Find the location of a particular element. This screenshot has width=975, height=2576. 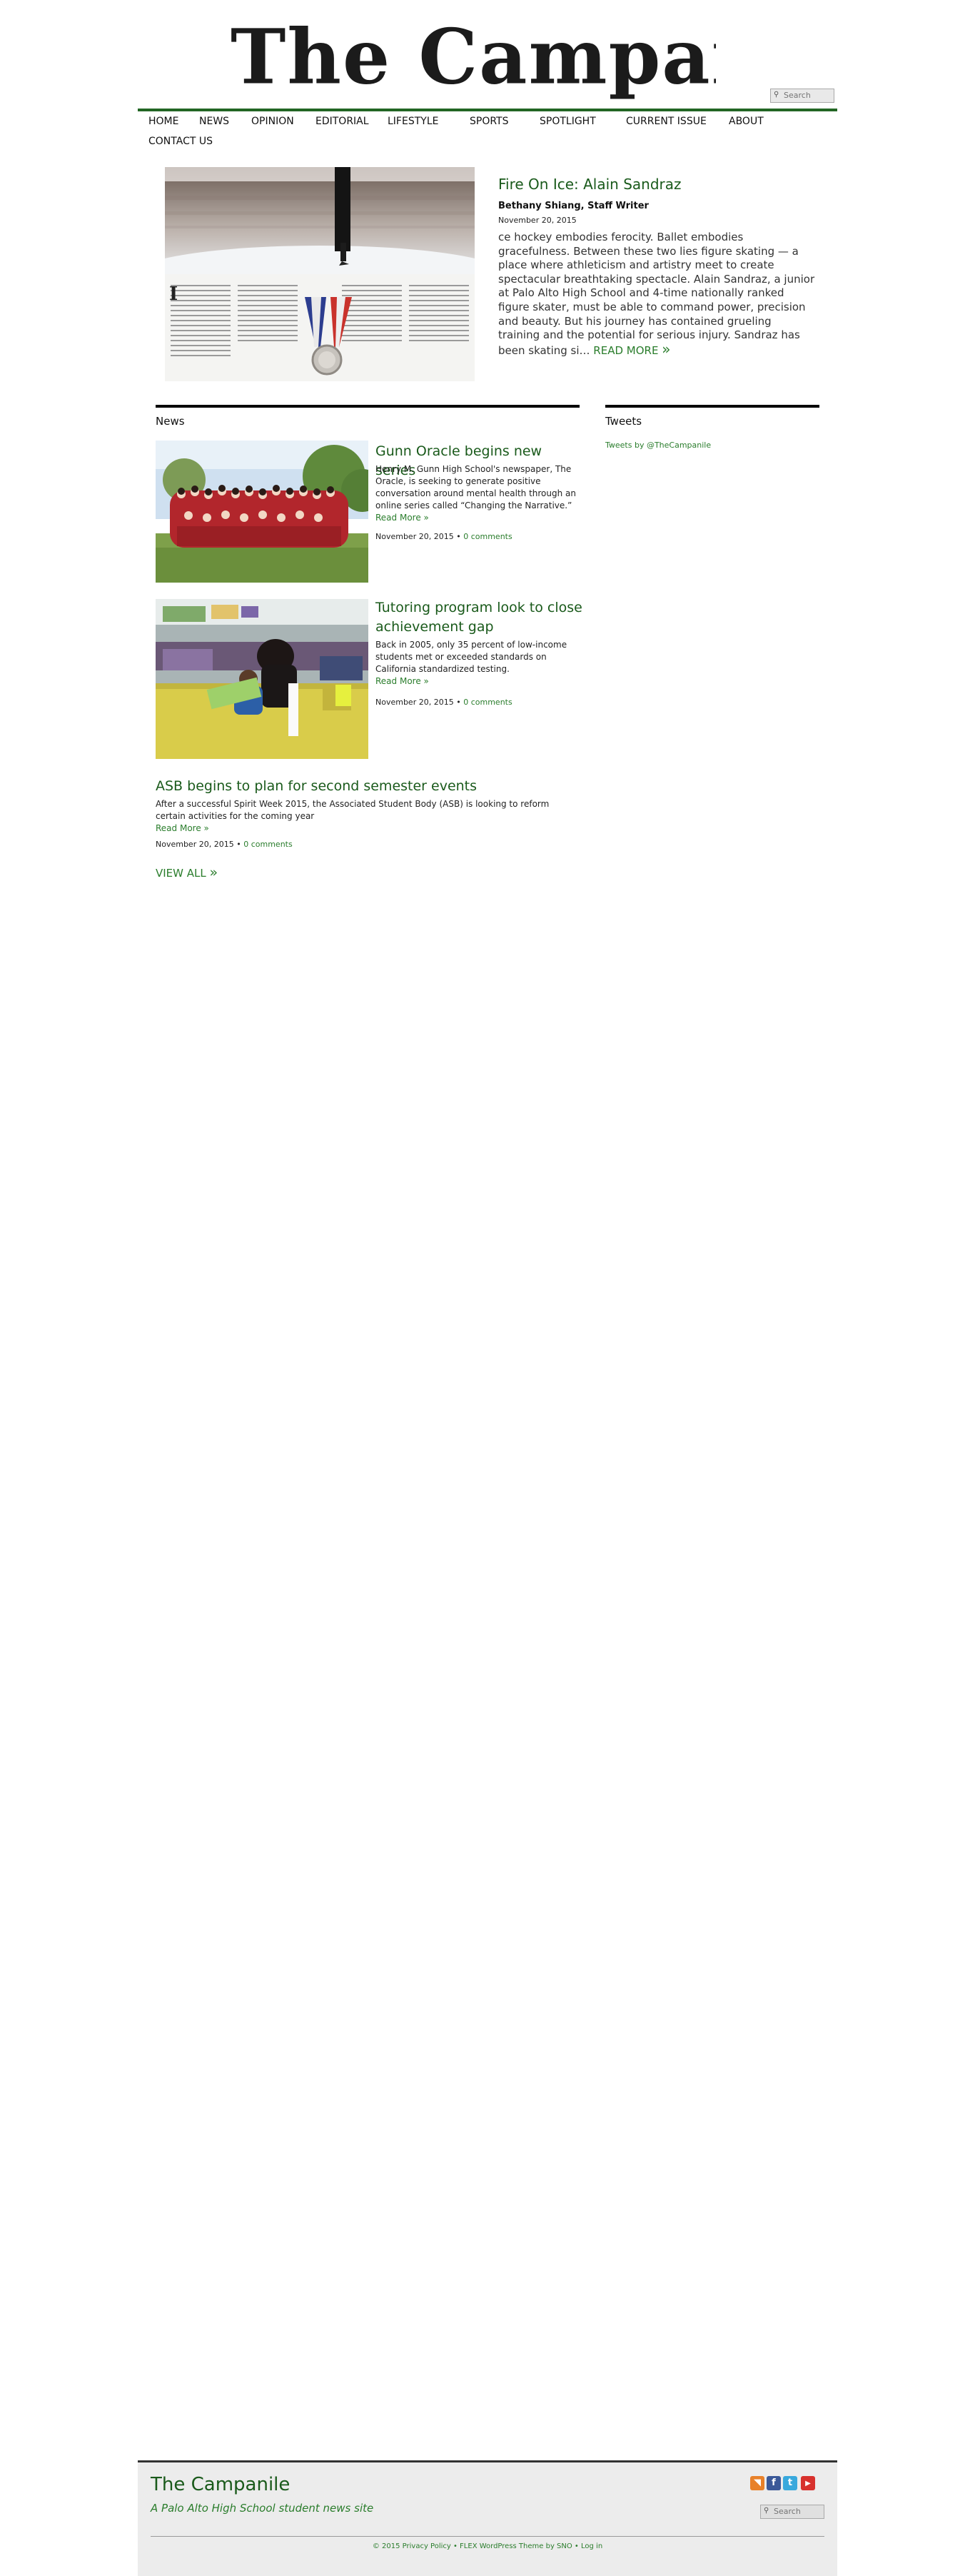

story-1-photo is located at coordinates (262, 512).